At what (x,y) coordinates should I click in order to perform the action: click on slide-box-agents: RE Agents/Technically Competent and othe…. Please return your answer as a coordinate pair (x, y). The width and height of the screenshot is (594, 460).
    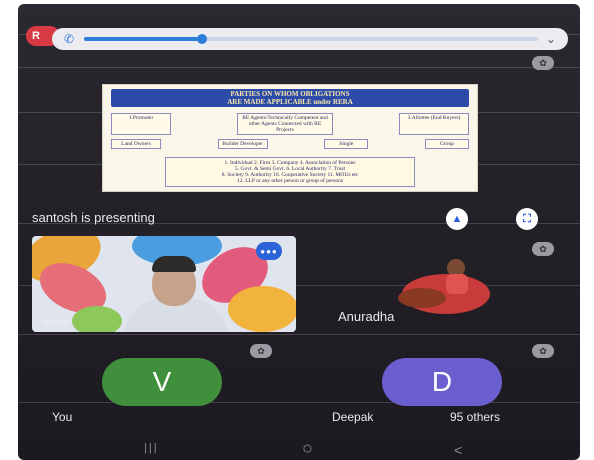
    Looking at the image, I should click on (285, 124).